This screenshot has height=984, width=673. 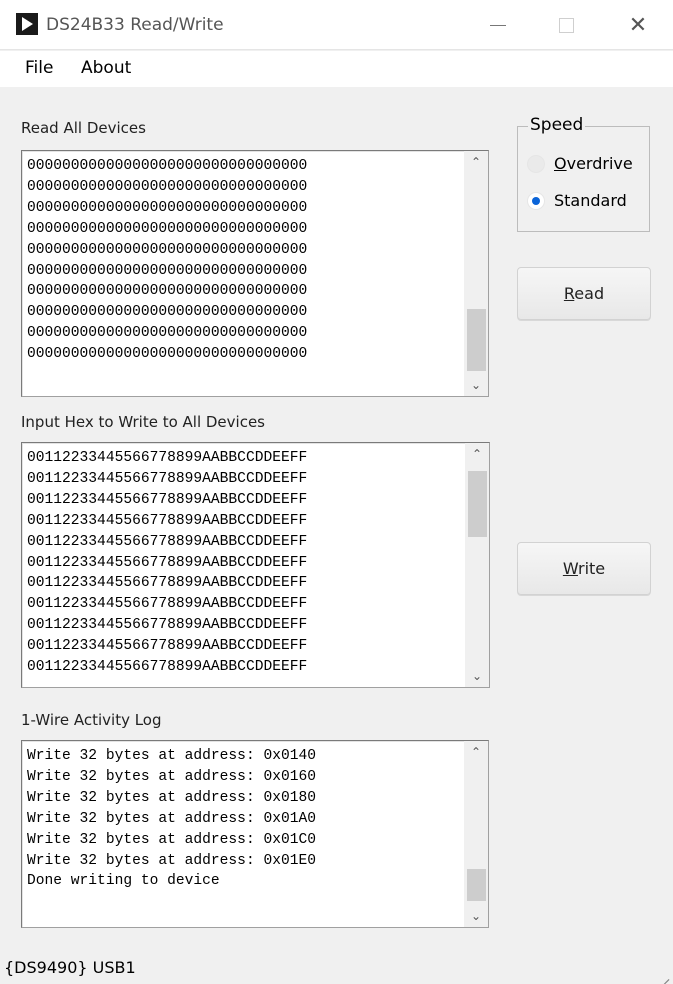 I want to click on write-button: Write, so click(x=584, y=568).